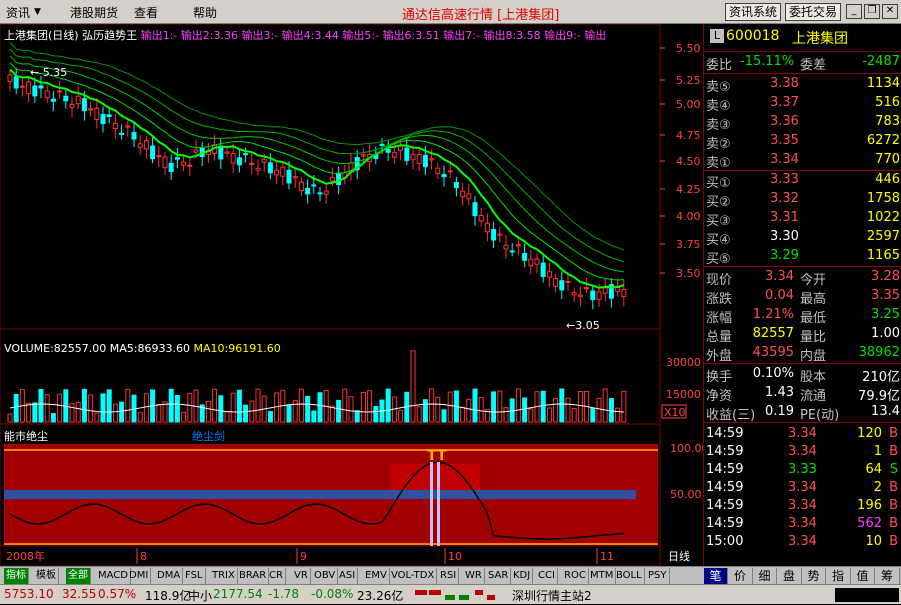 This screenshot has height=605, width=901. What do you see at coordinates (16, 576) in the screenshot?
I see `tab-指标: 指标` at bounding box center [16, 576].